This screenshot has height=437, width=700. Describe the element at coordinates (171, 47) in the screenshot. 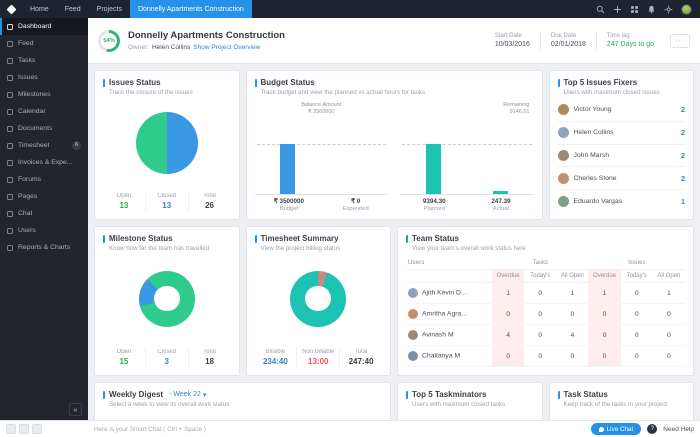

I see `owner-name: Helen Collins` at that location.